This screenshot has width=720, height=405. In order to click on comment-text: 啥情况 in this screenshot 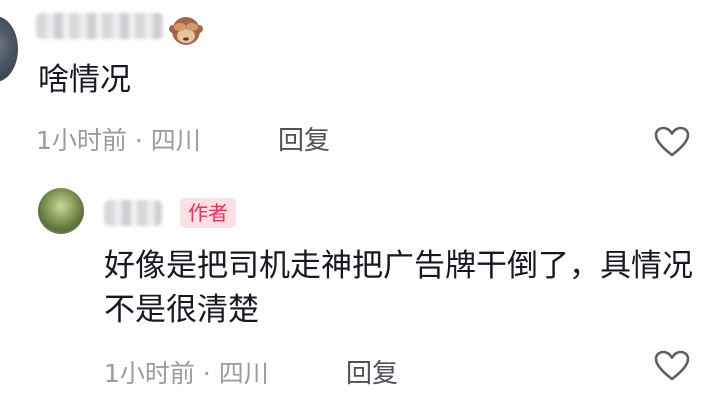, I will do `click(84, 80)`.